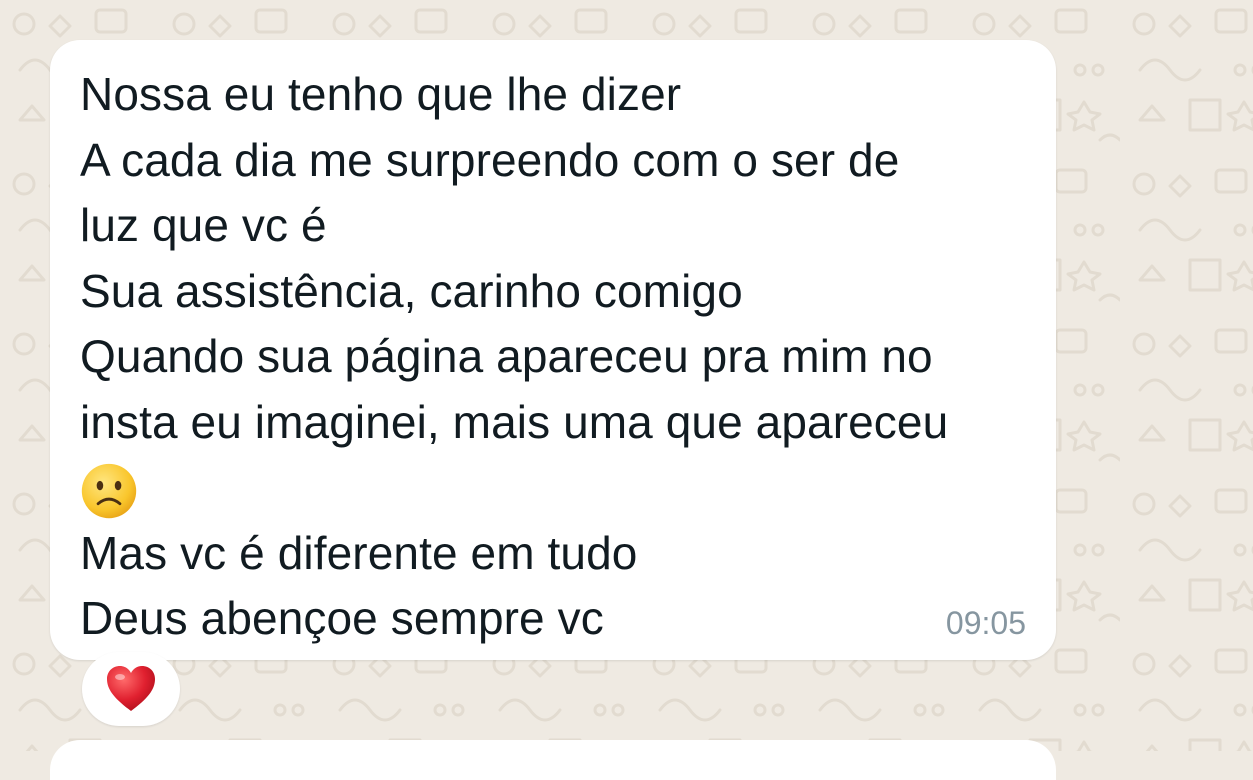  What do you see at coordinates (203, 225) in the screenshot?
I see `message-line: luz que vc é` at bounding box center [203, 225].